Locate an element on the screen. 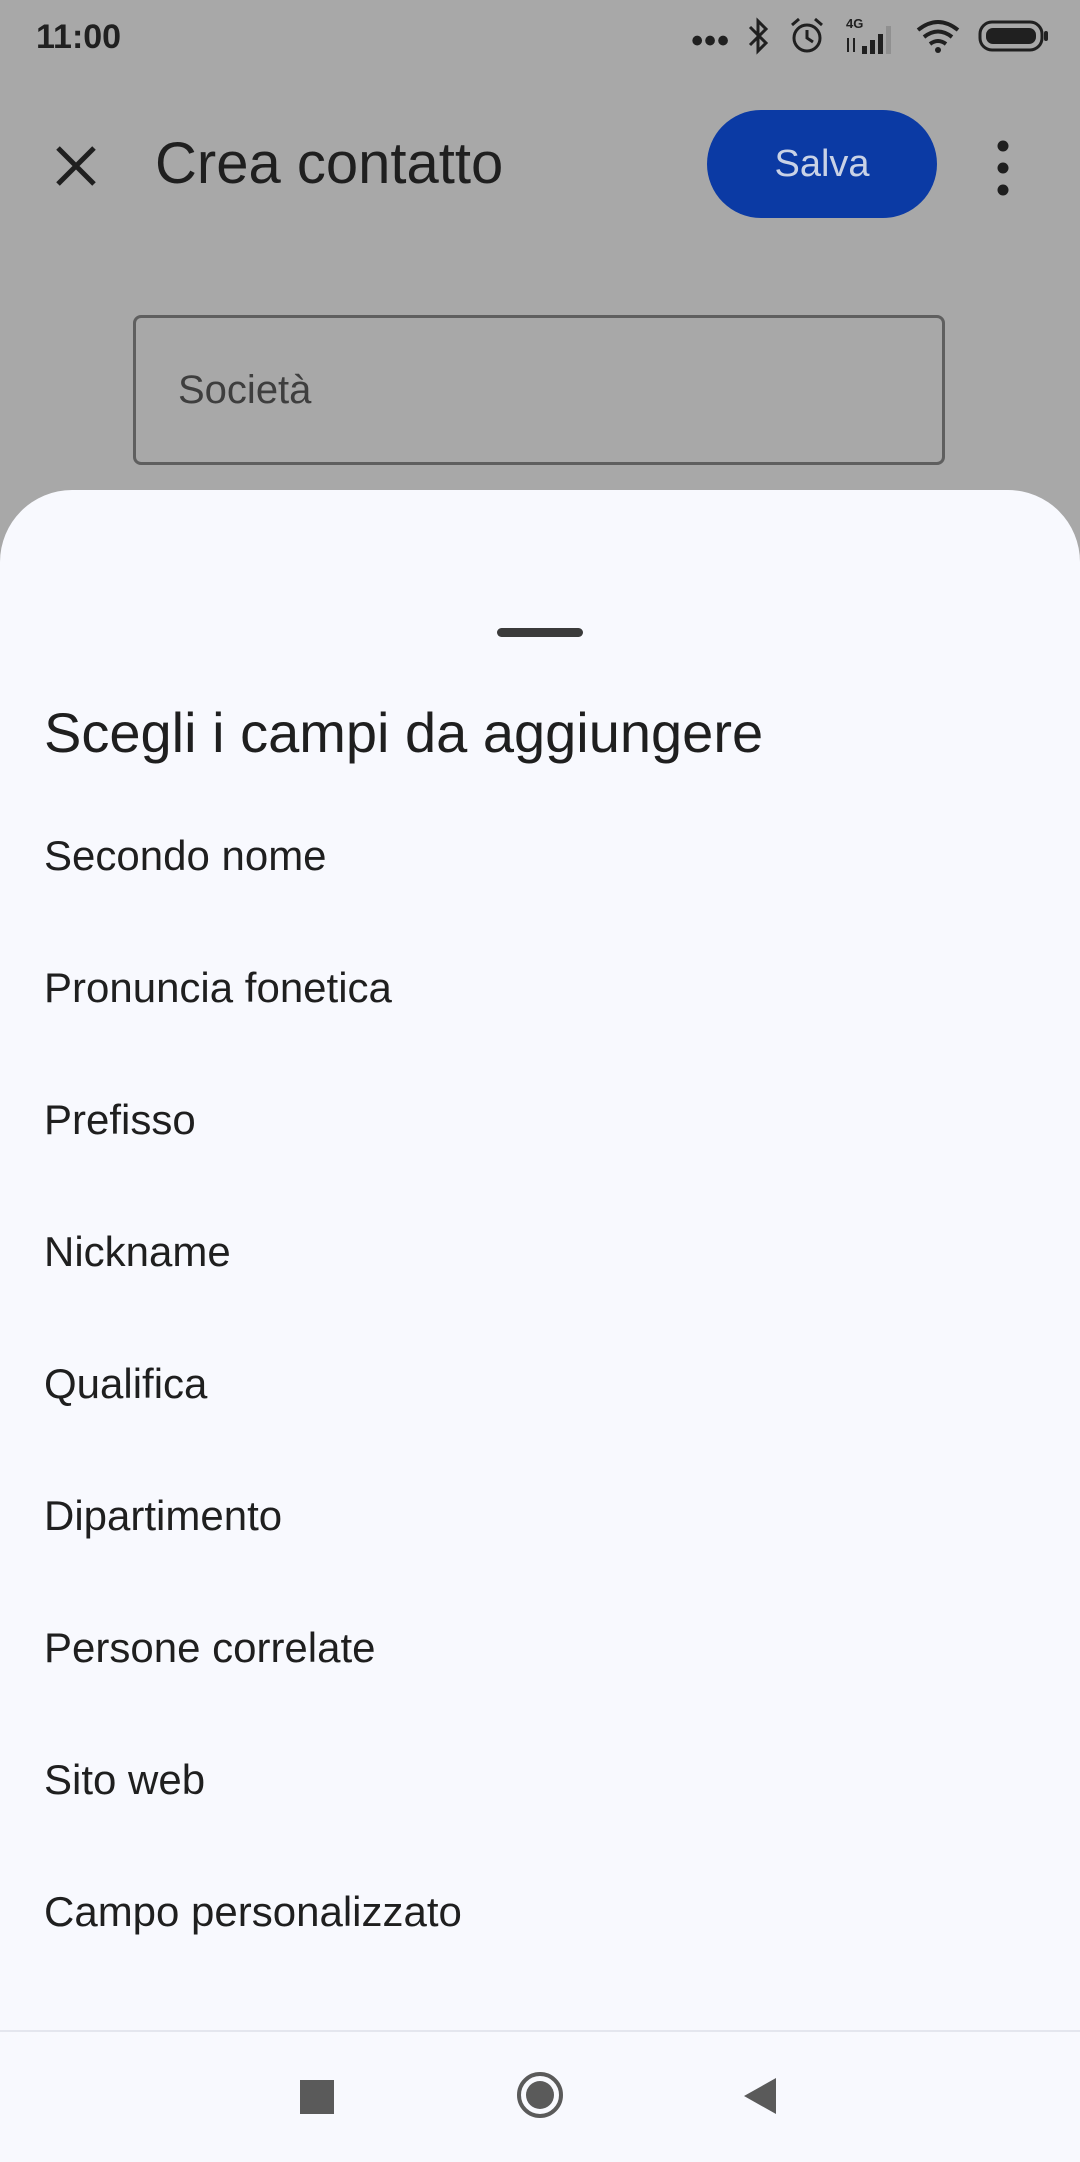  more-options-button is located at coordinates (1003, 168).